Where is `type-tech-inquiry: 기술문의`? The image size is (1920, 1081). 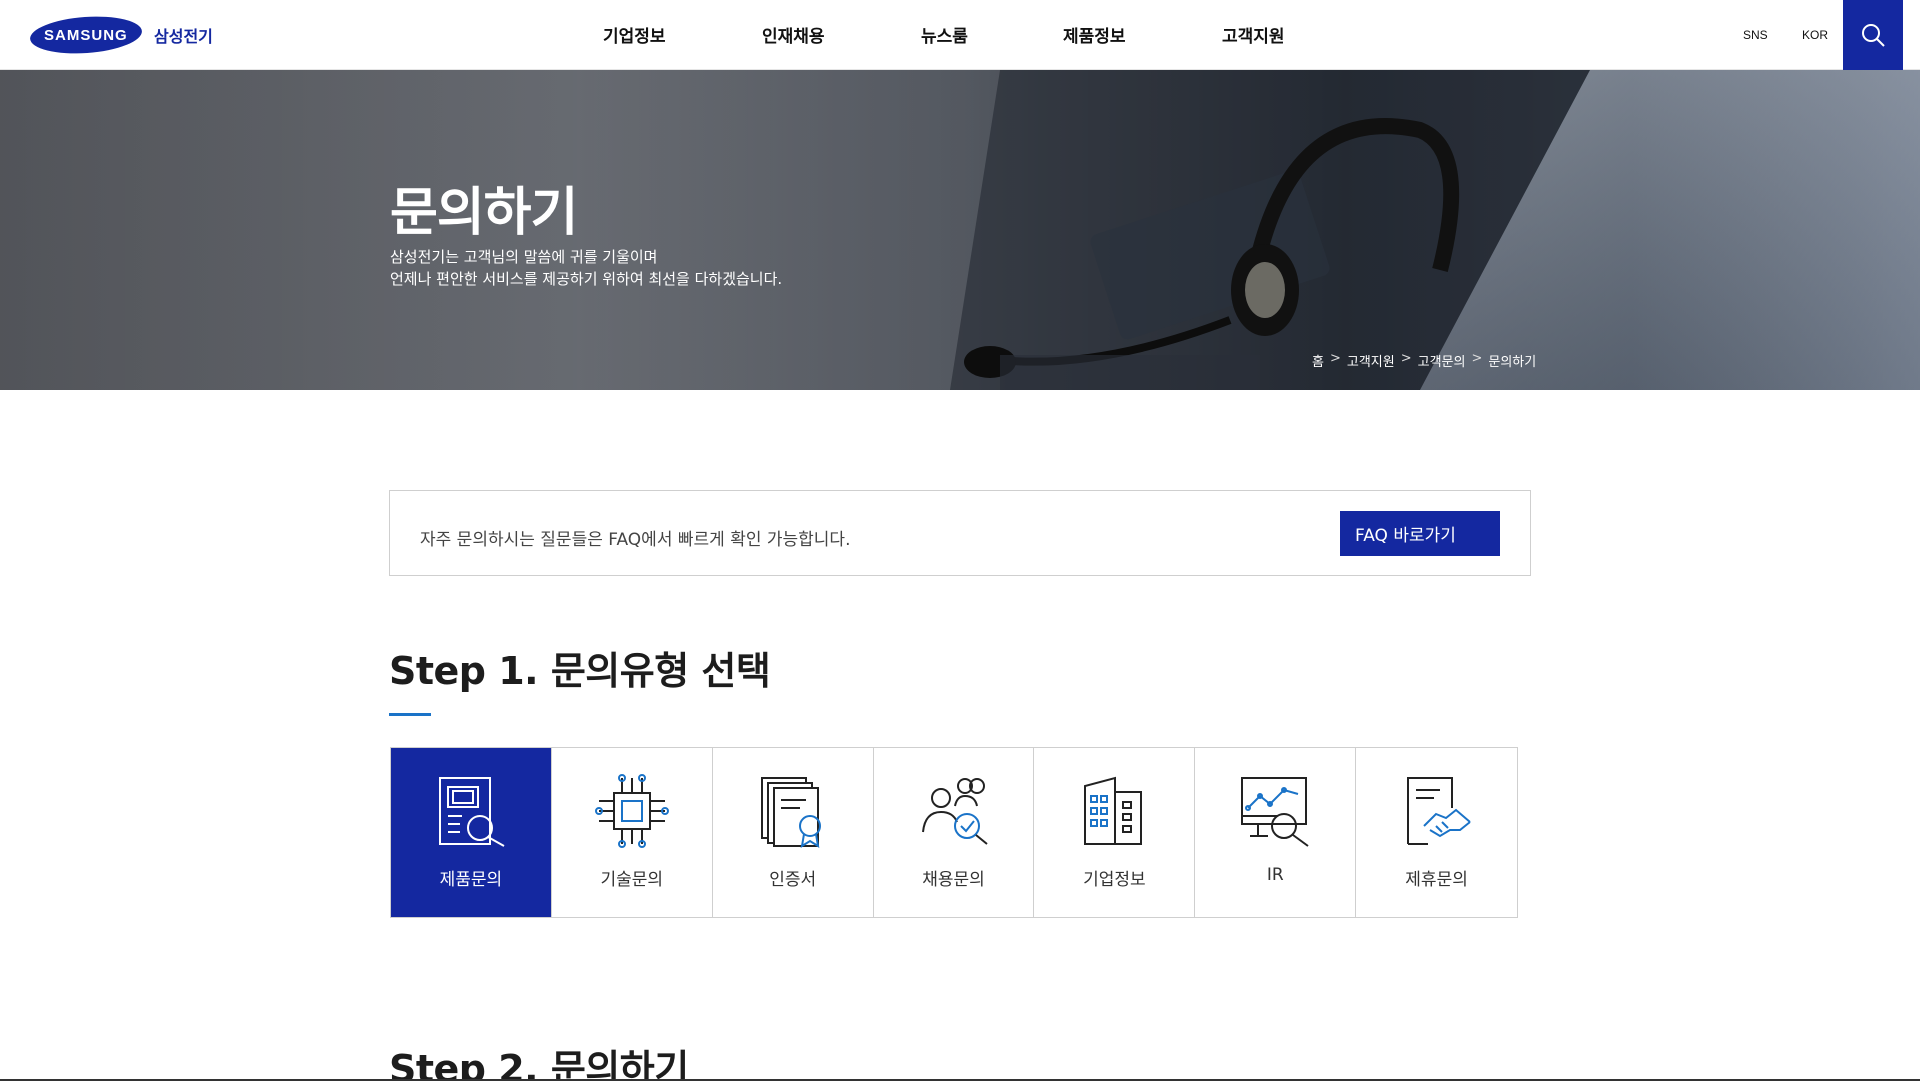 type-tech-inquiry: 기술문의 is located at coordinates (632, 832).